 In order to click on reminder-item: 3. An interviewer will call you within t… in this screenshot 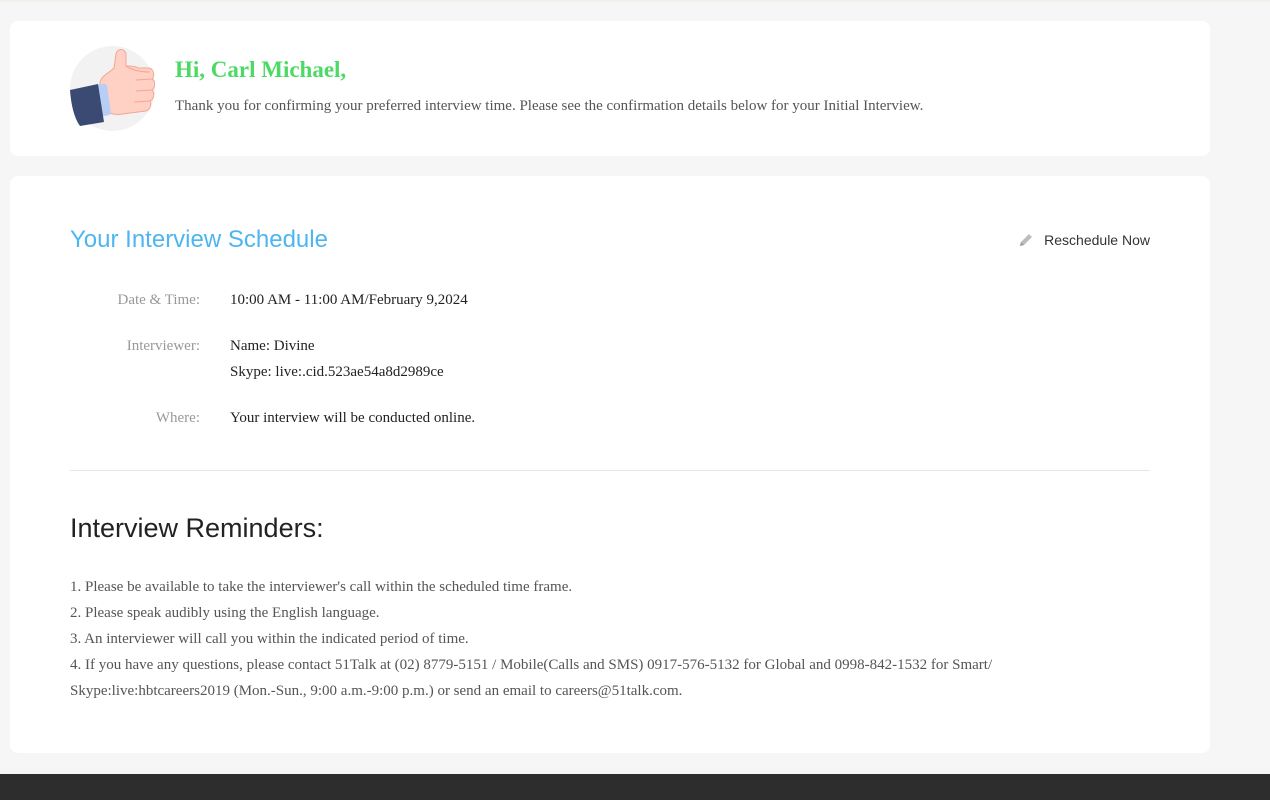, I will do `click(269, 639)`.